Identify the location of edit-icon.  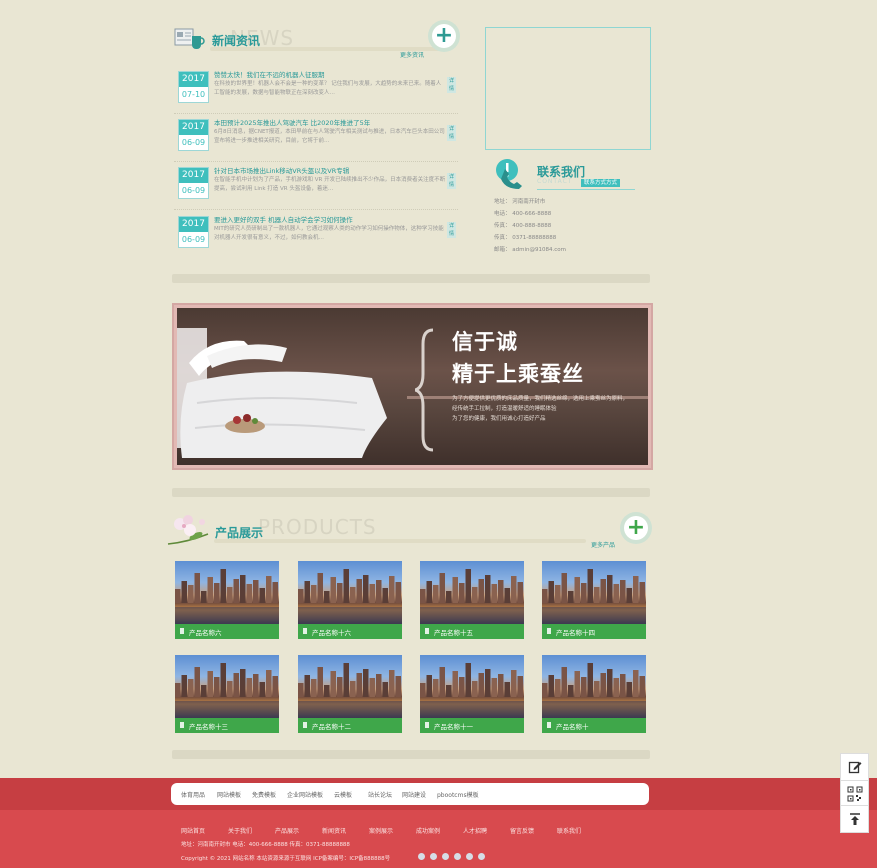
(854, 767).